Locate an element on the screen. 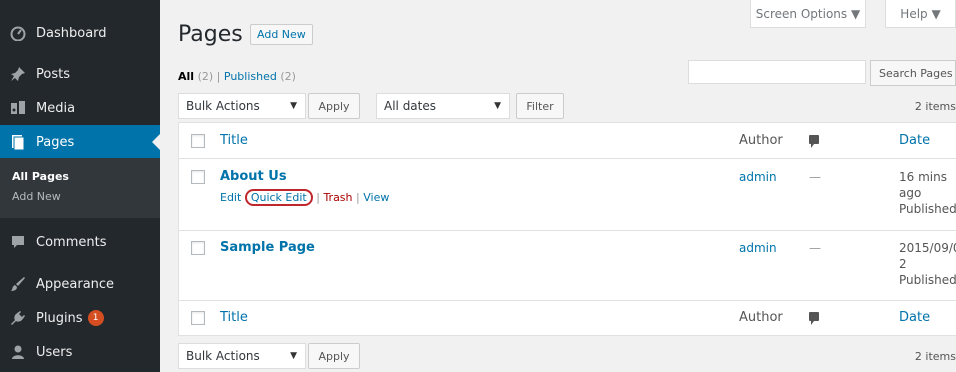 The image size is (956, 372). menu-label-dashboard: Dashboard is located at coordinates (71, 33).